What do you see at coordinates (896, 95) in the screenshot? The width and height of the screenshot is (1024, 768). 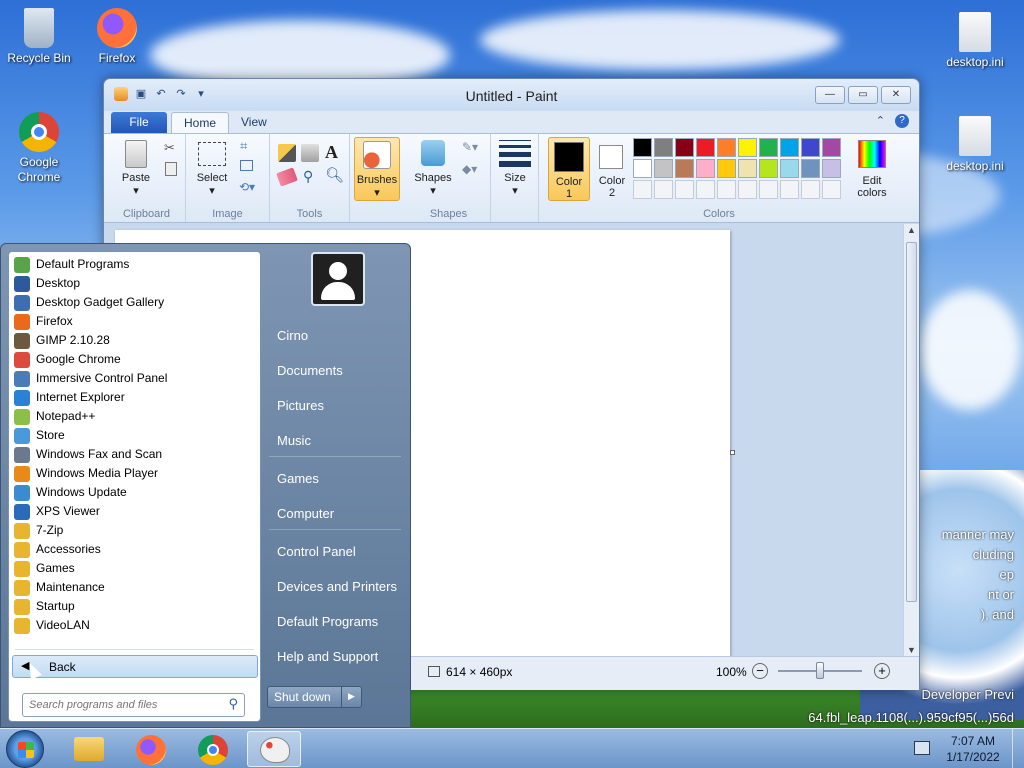 I see `close-button: ✕` at bounding box center [896, 95].